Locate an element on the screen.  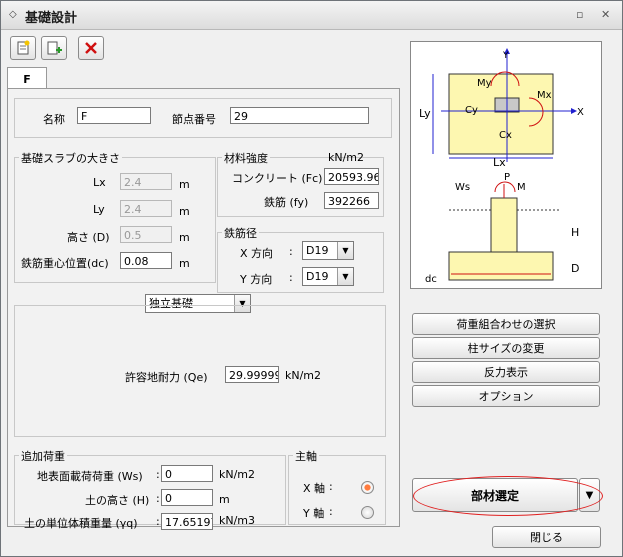
title-bar: ◇ 基礎設計 ▫ ✕ is located at coordinates (311, 15).